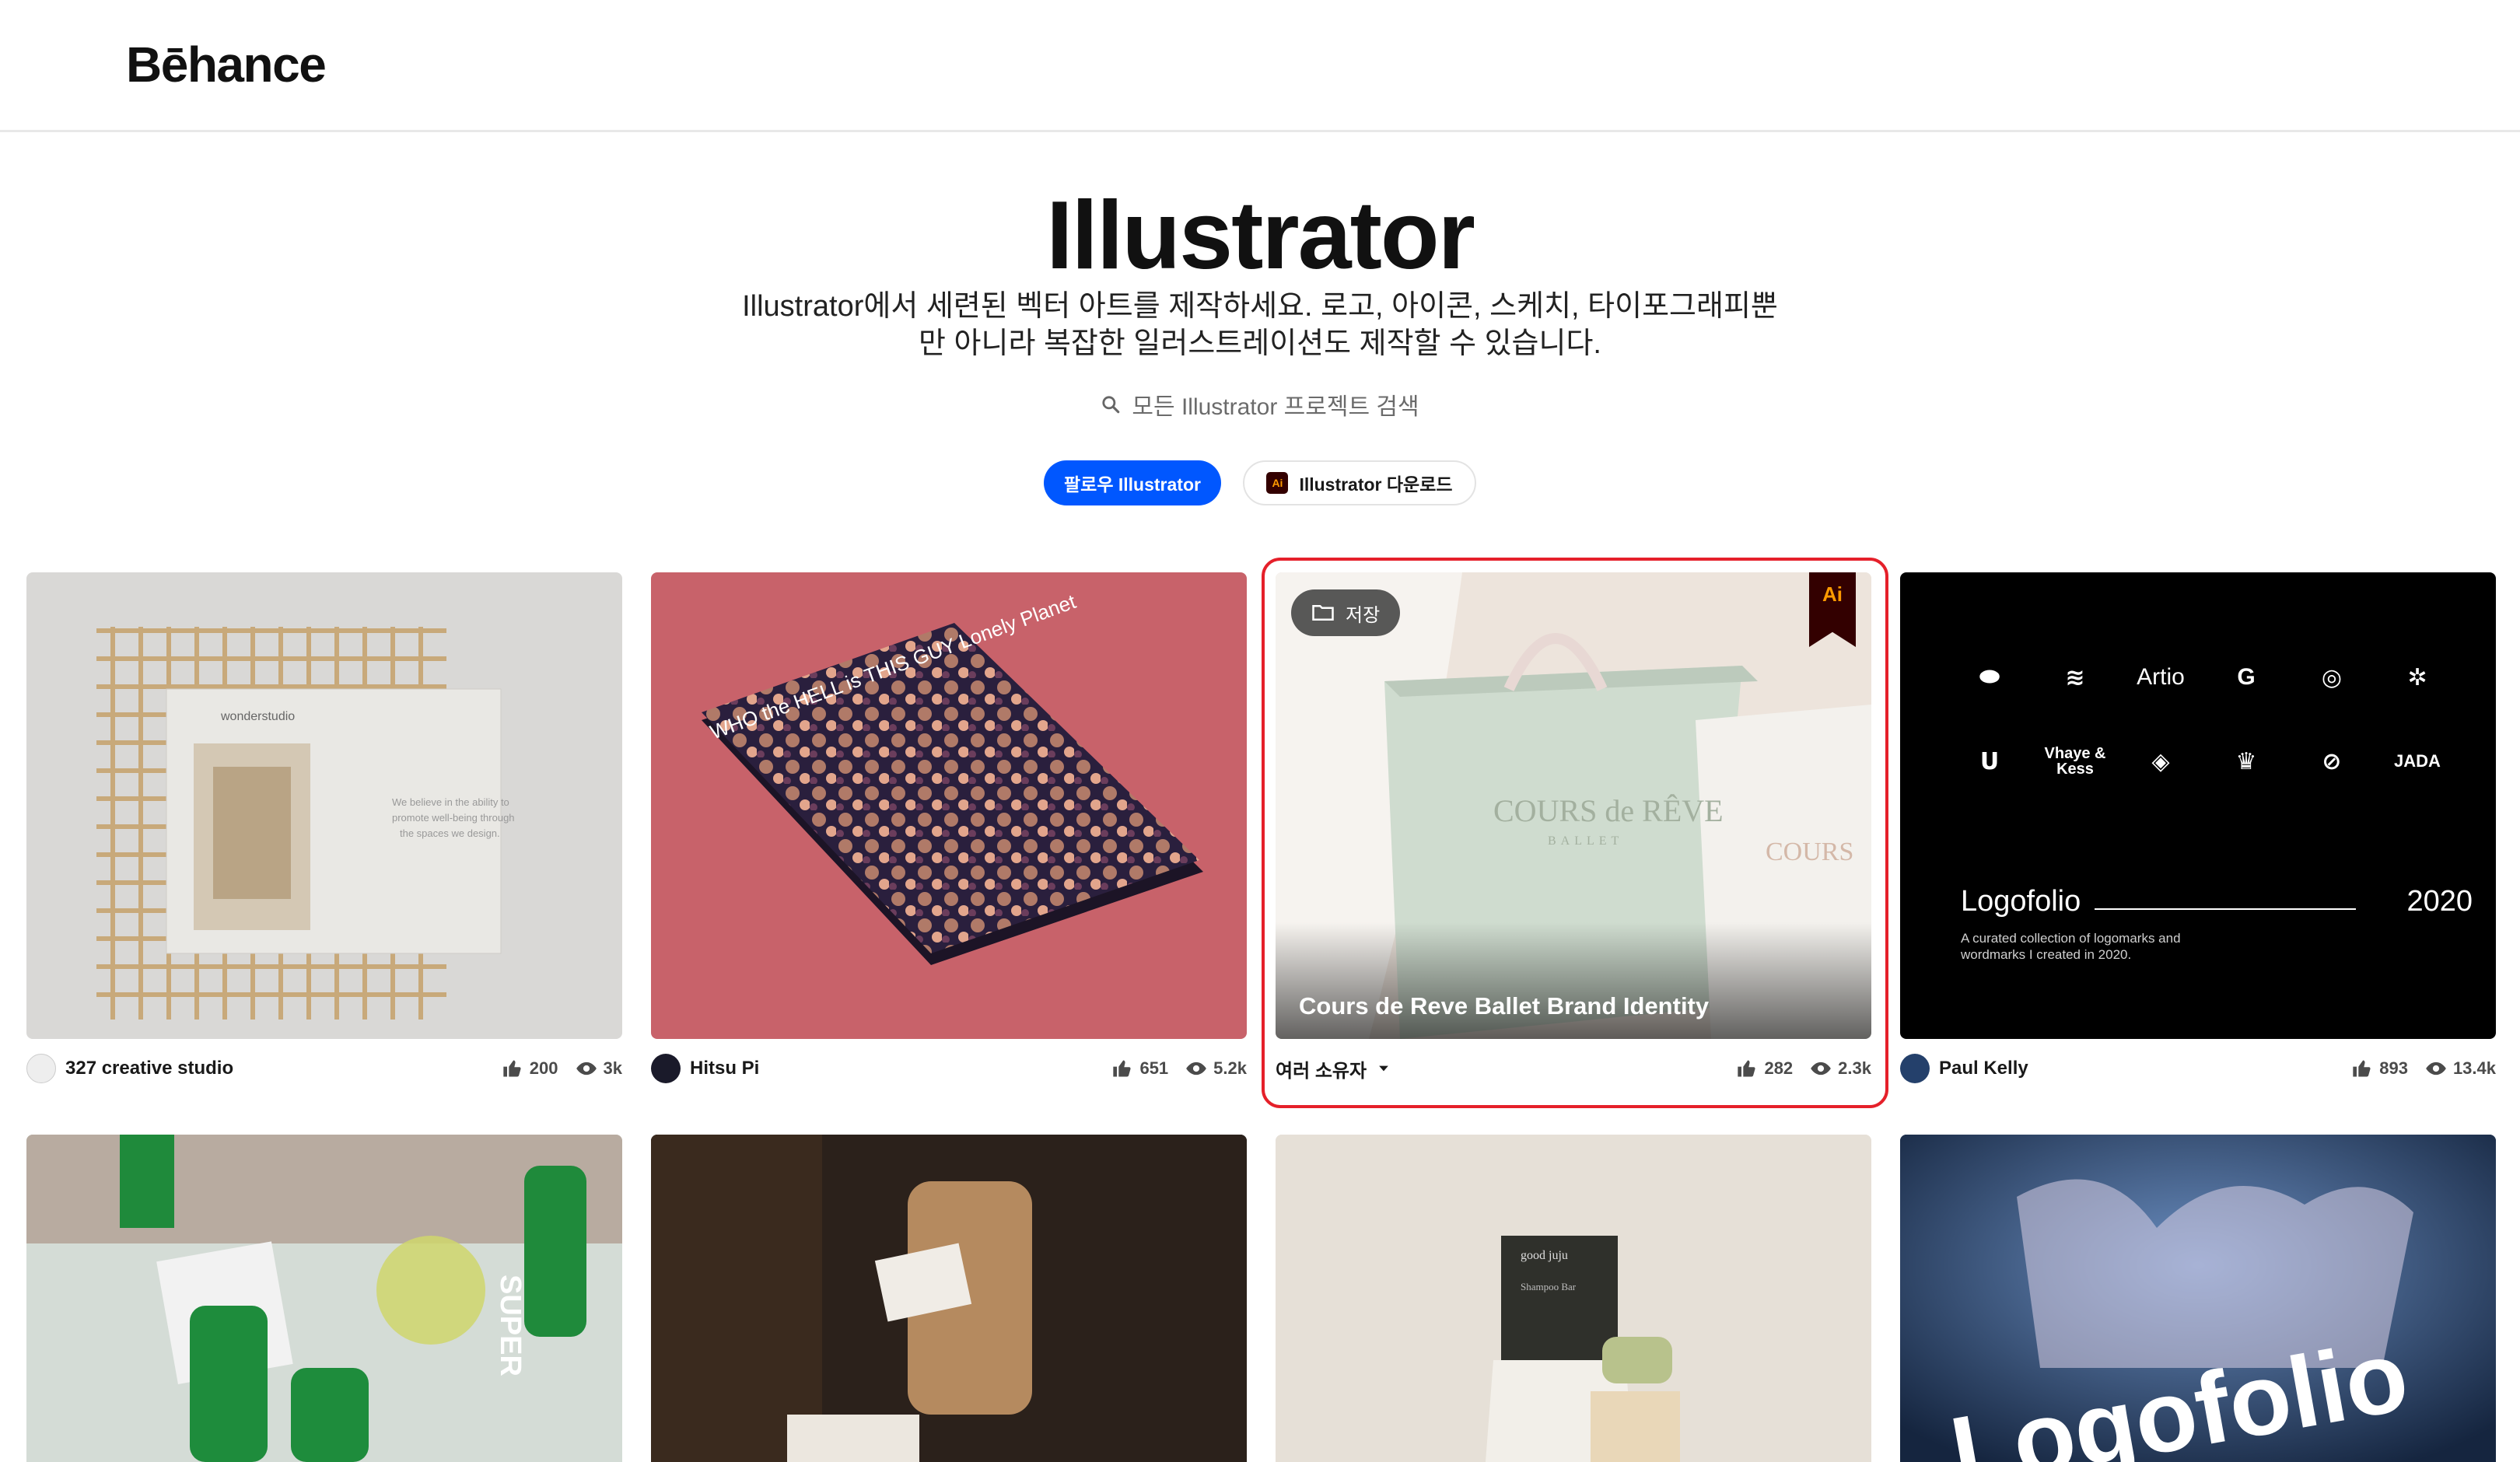 This screenshot has width=2520, height=1462. I want to click on view-count: 13.4k, so click(2461, 1068).